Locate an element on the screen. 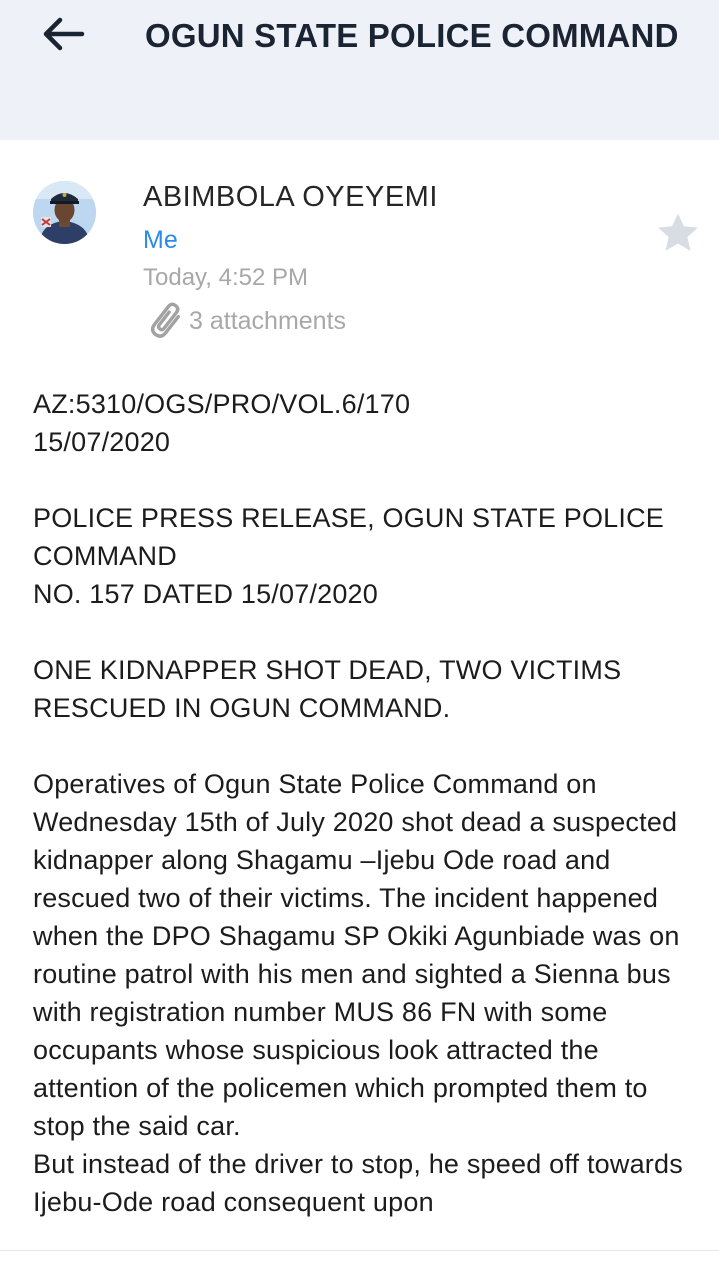 The width and height of the screenshot is (719, 1268). avatar is located at coordinates (64, 212).